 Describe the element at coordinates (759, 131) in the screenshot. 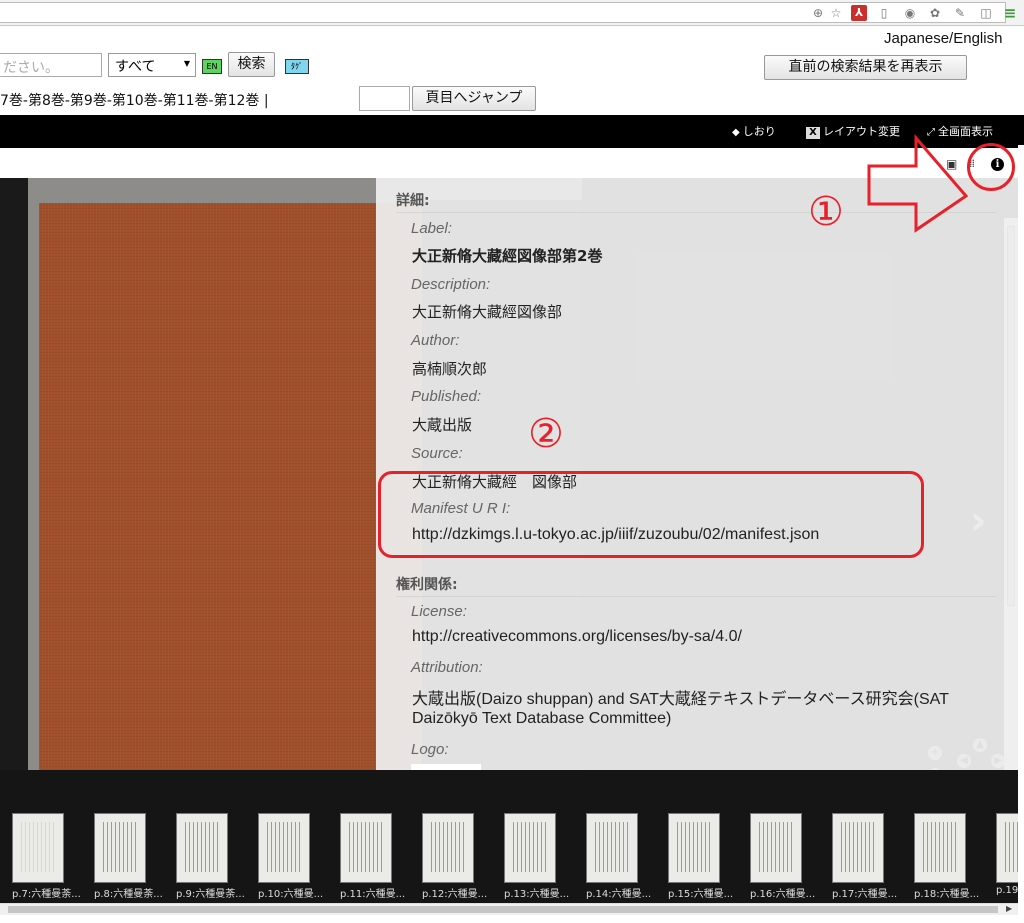

I see `bookmark-label: しおり` at that location.